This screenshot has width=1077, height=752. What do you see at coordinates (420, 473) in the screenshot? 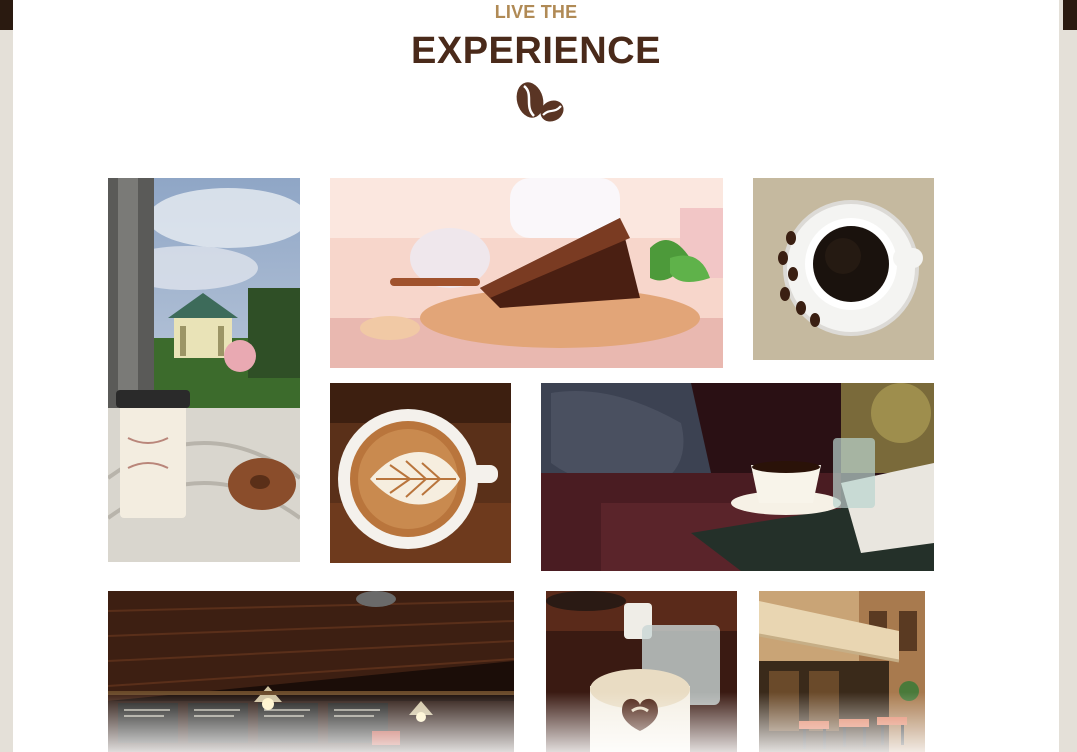
I see `gallery-photo-latte-art` at bounding box center [420, 473].